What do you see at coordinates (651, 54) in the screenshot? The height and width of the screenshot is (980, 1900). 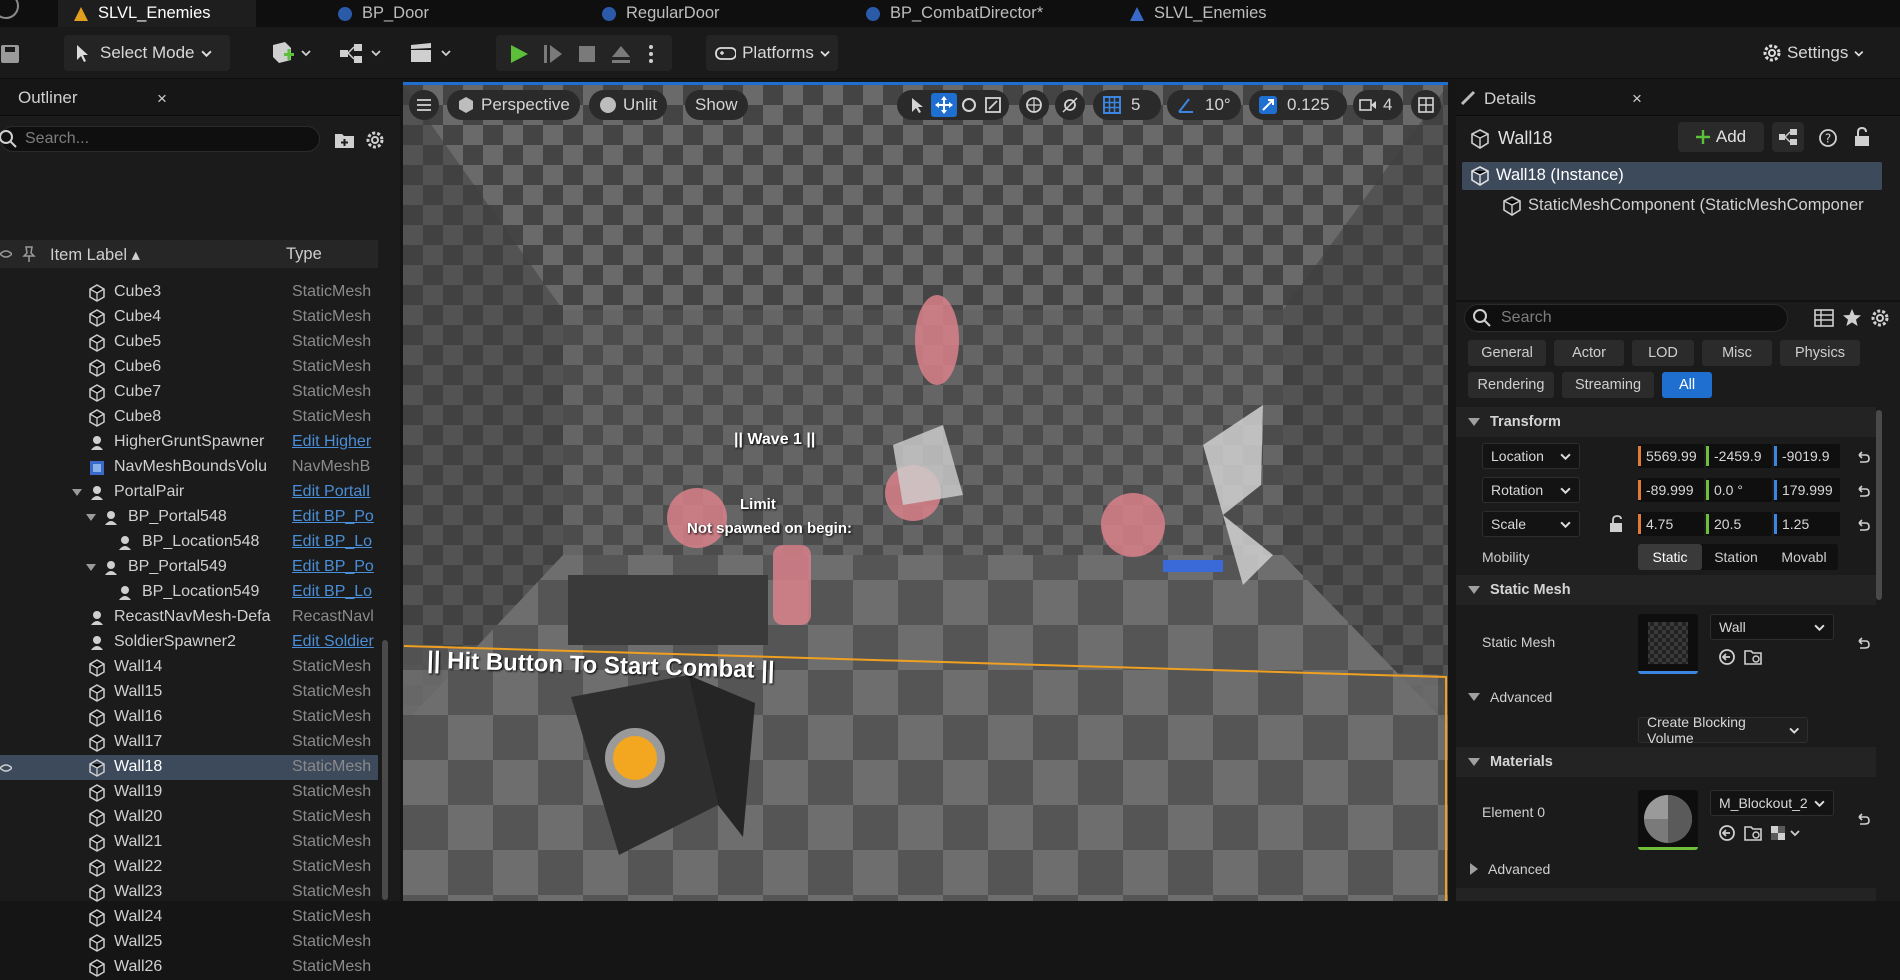 I see `more-options-icon` at bounding box center [651, 54].